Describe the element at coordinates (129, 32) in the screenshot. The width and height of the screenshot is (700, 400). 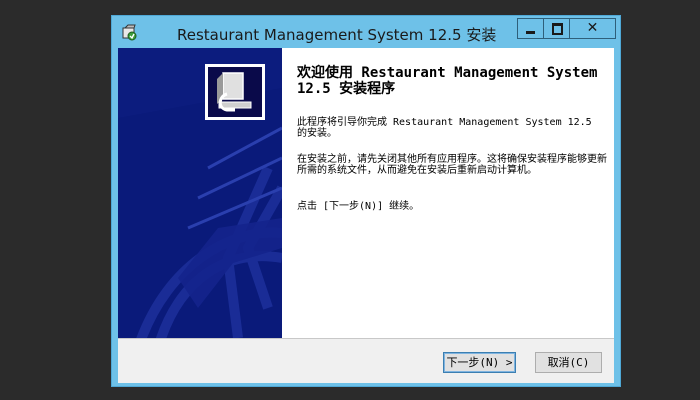
I see `installer-icon` at that location.